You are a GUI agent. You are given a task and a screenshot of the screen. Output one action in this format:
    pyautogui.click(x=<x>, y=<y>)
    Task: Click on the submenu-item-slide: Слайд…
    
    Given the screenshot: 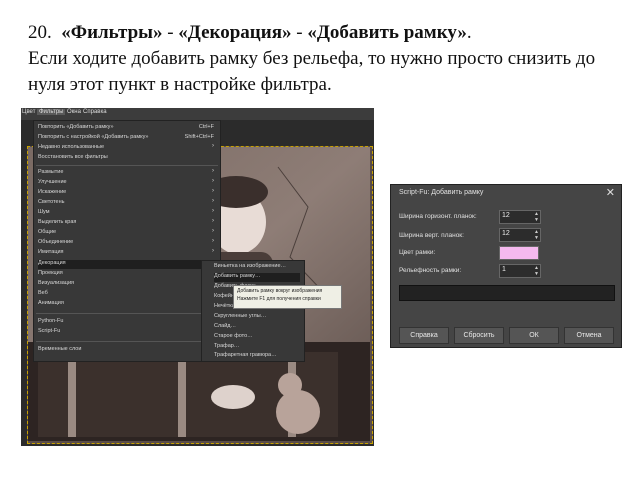 What is the action you would take?
    pyautogui.click(x=257, y=327)
    